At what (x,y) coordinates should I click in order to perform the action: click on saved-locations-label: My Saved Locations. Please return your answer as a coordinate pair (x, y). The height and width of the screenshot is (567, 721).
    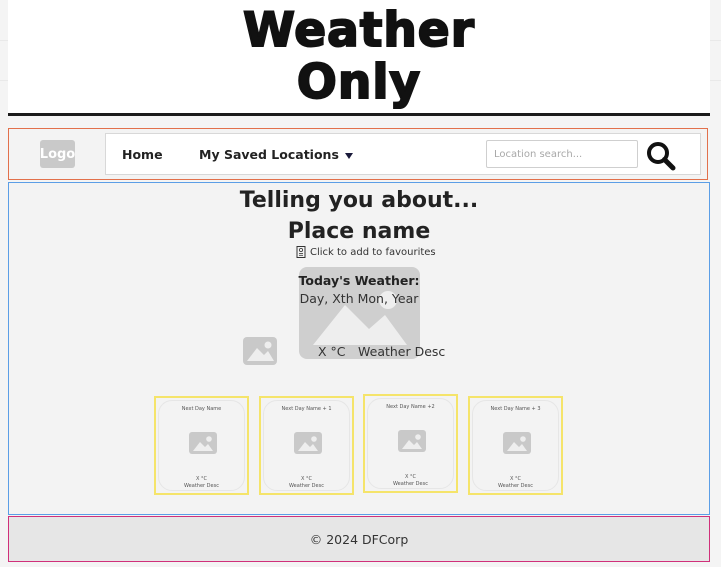
    Looking at the image, I should click on (269, 154).